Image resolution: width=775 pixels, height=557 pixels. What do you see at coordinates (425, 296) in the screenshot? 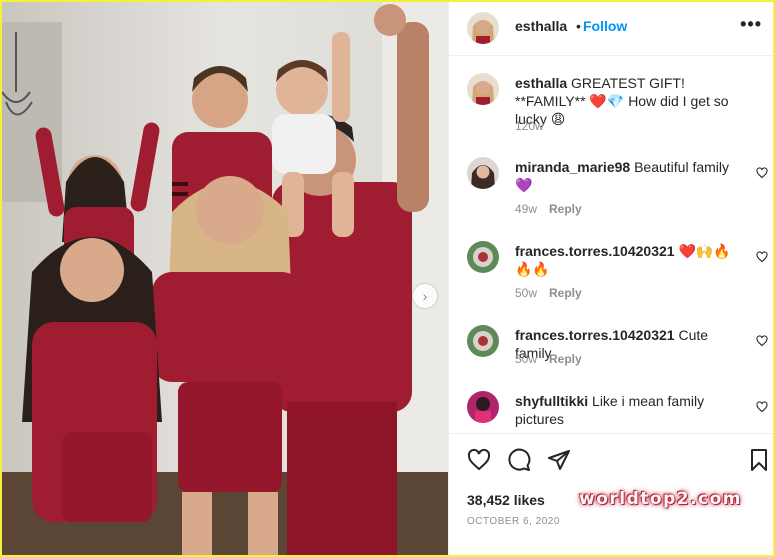
I see `carousel-next-button: ›` at bounding box center [425, 296].